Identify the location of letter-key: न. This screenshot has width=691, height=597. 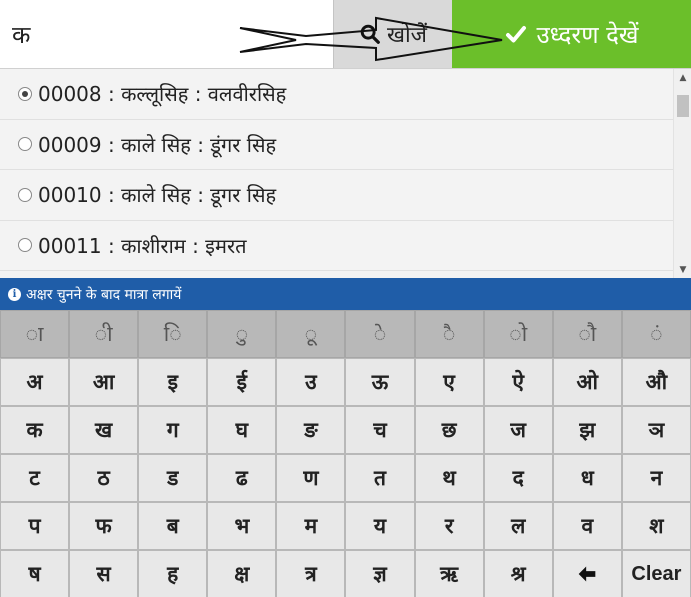
(656, 478).